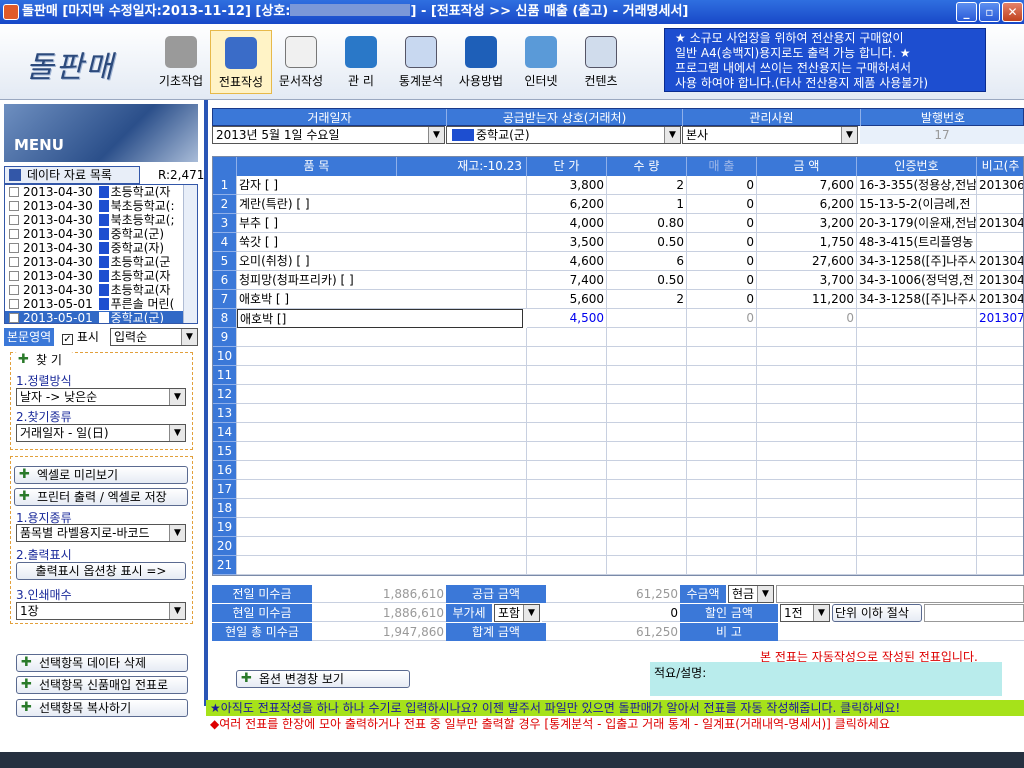  What do you see at coordinates (966, 12) in the screenshot?
I see `minimize-button: _` at bounding box center [966, 12].